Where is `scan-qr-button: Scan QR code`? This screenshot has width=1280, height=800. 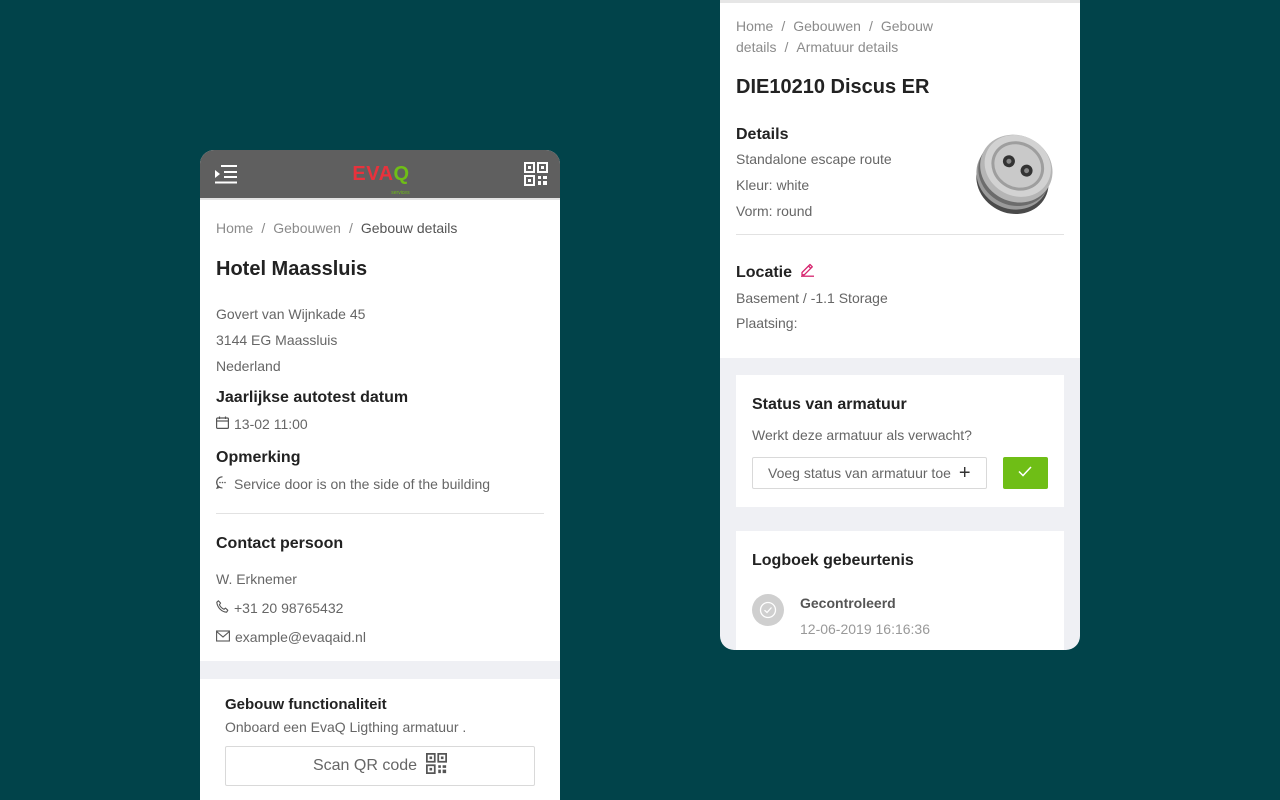
scan-qr-button: Scan QR code is located at coordinates (380, 766).